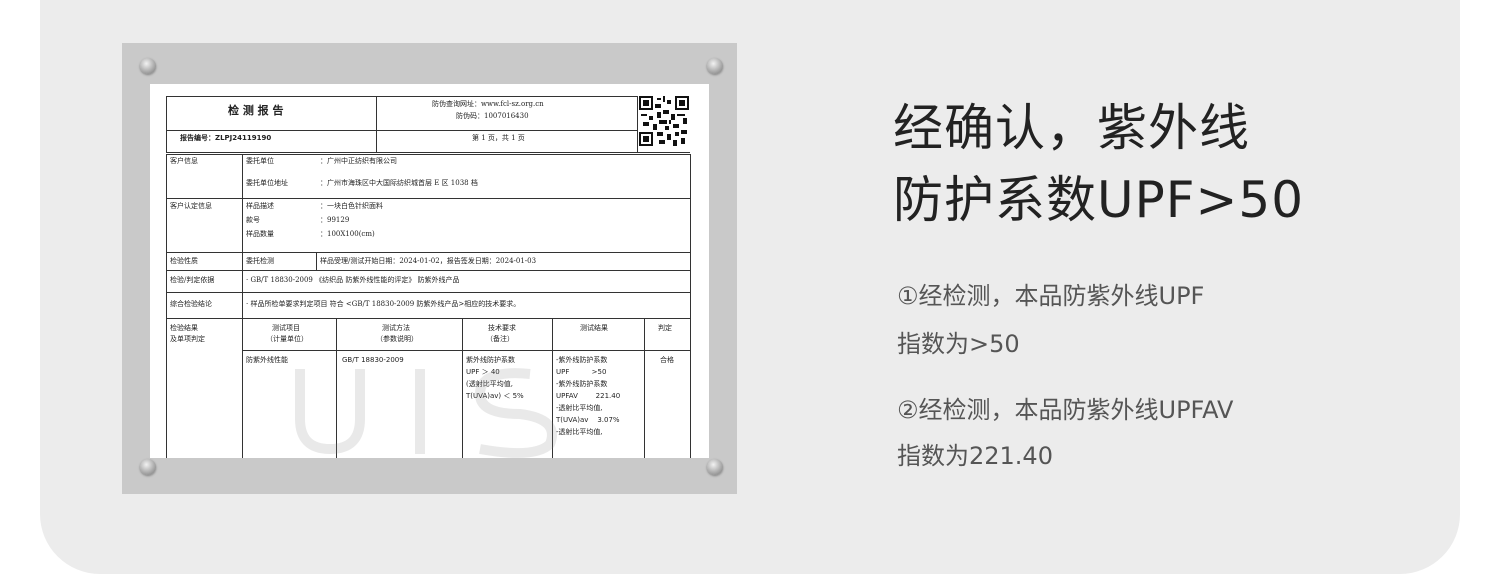 The height and width of the screenshot is (586, 1500). Describe the element at coordinates (287, 339) in the screenshot. I see `column-header-sub: （计量单位）` at that location.